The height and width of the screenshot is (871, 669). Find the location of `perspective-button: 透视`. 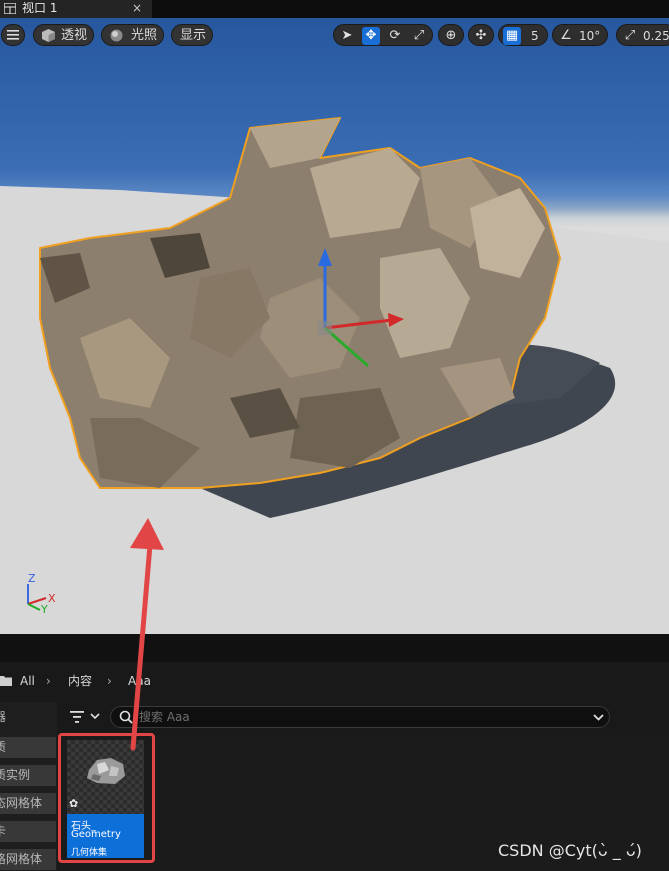

perspective-button: 透视 is located at coordinates (63, 35).